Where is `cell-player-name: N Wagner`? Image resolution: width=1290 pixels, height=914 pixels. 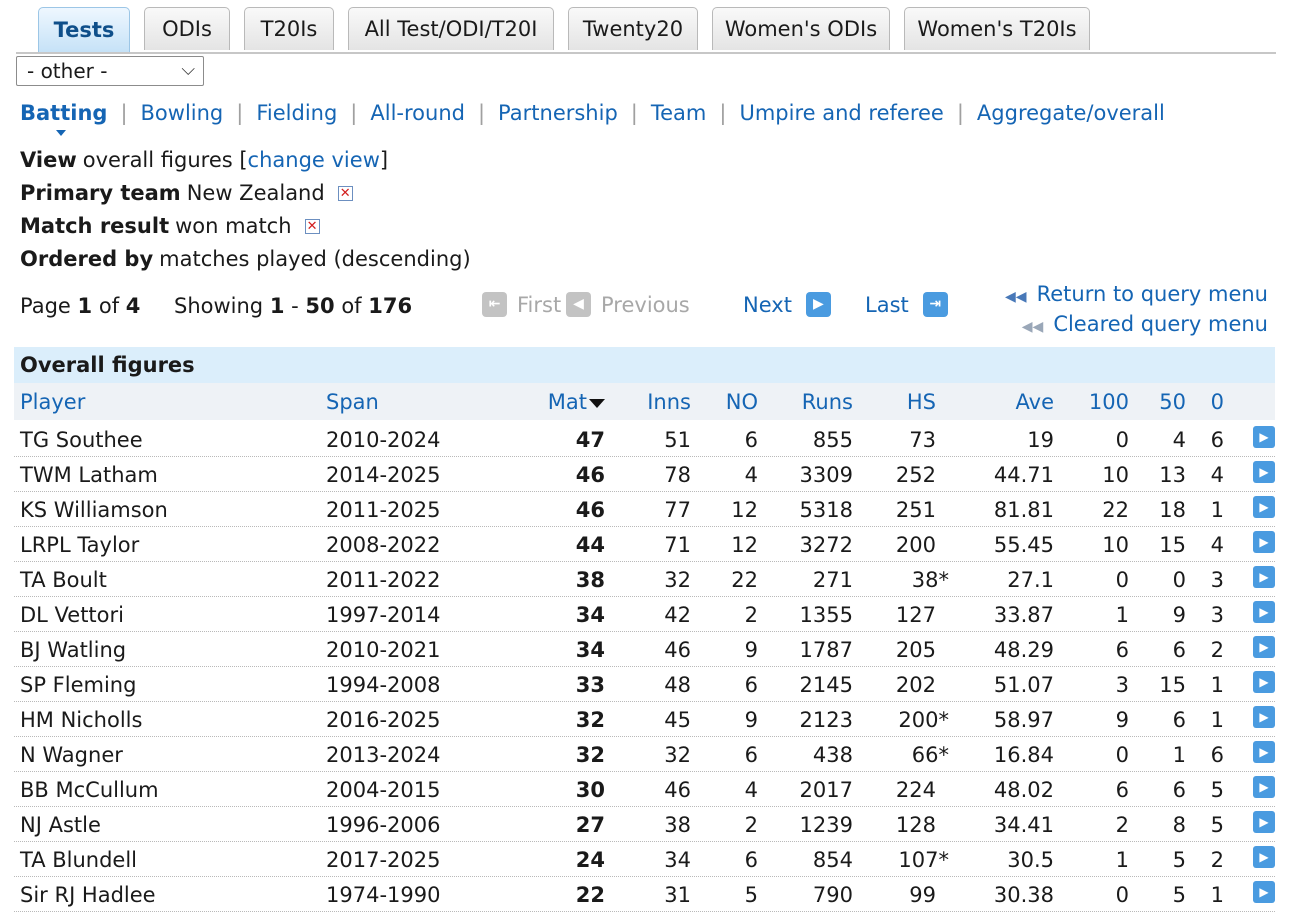 cell-player-name: N Wagner is located at coordinates (71, 755).